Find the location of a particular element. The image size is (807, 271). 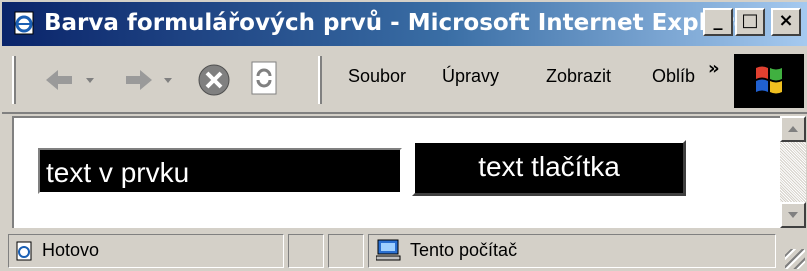

menu-upravy: Úpravy is located at coordinates (470, 76).